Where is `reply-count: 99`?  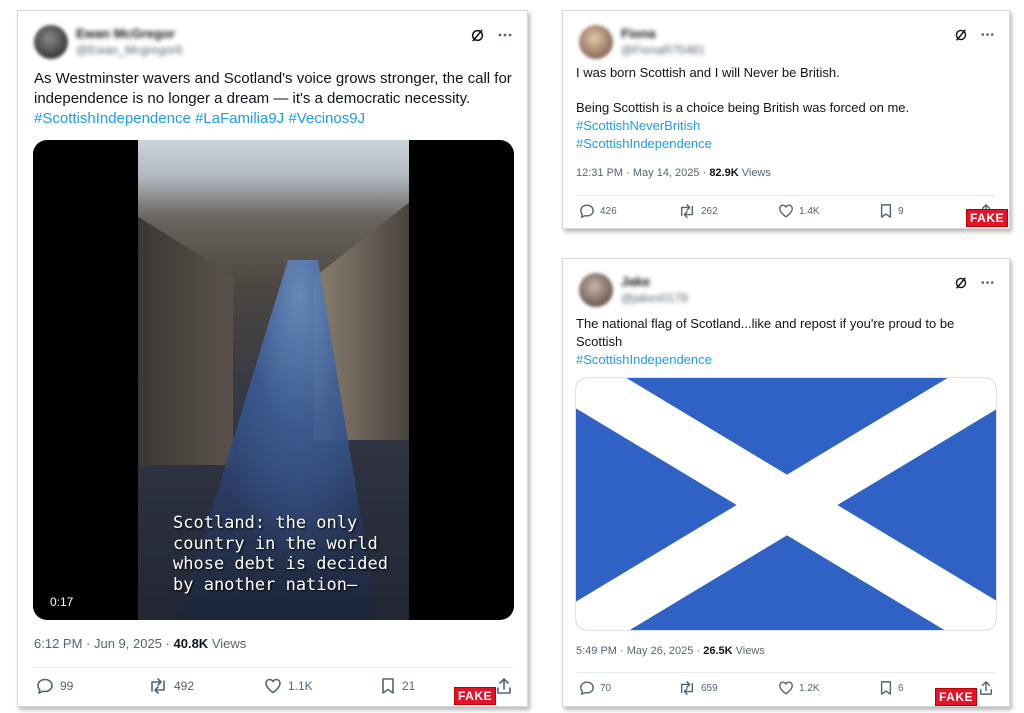 reply-count: 99 is located at coordinates (67, 686).